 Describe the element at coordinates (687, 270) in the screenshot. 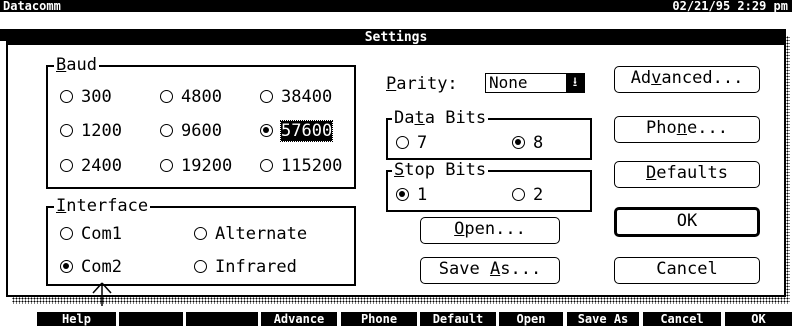

I see `cancel-button: Cancel` at that location.